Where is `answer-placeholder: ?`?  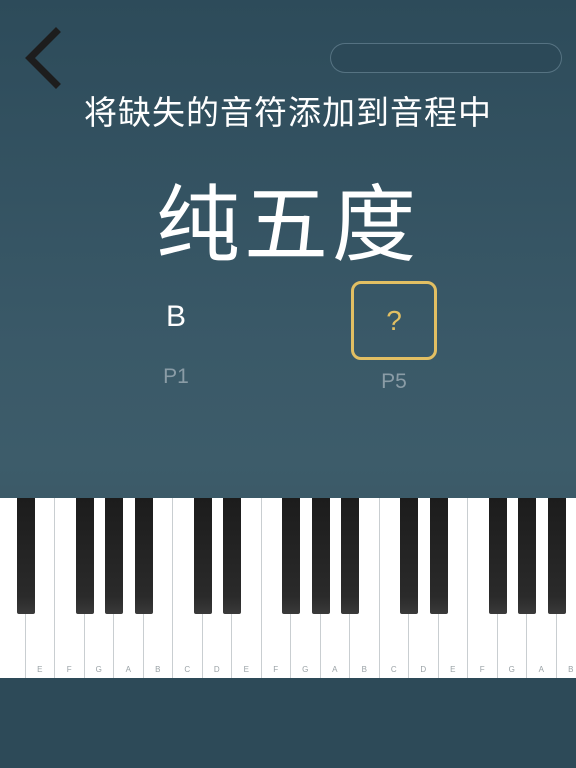
answer-placeholder: ? is located at coordinates (394, 320).